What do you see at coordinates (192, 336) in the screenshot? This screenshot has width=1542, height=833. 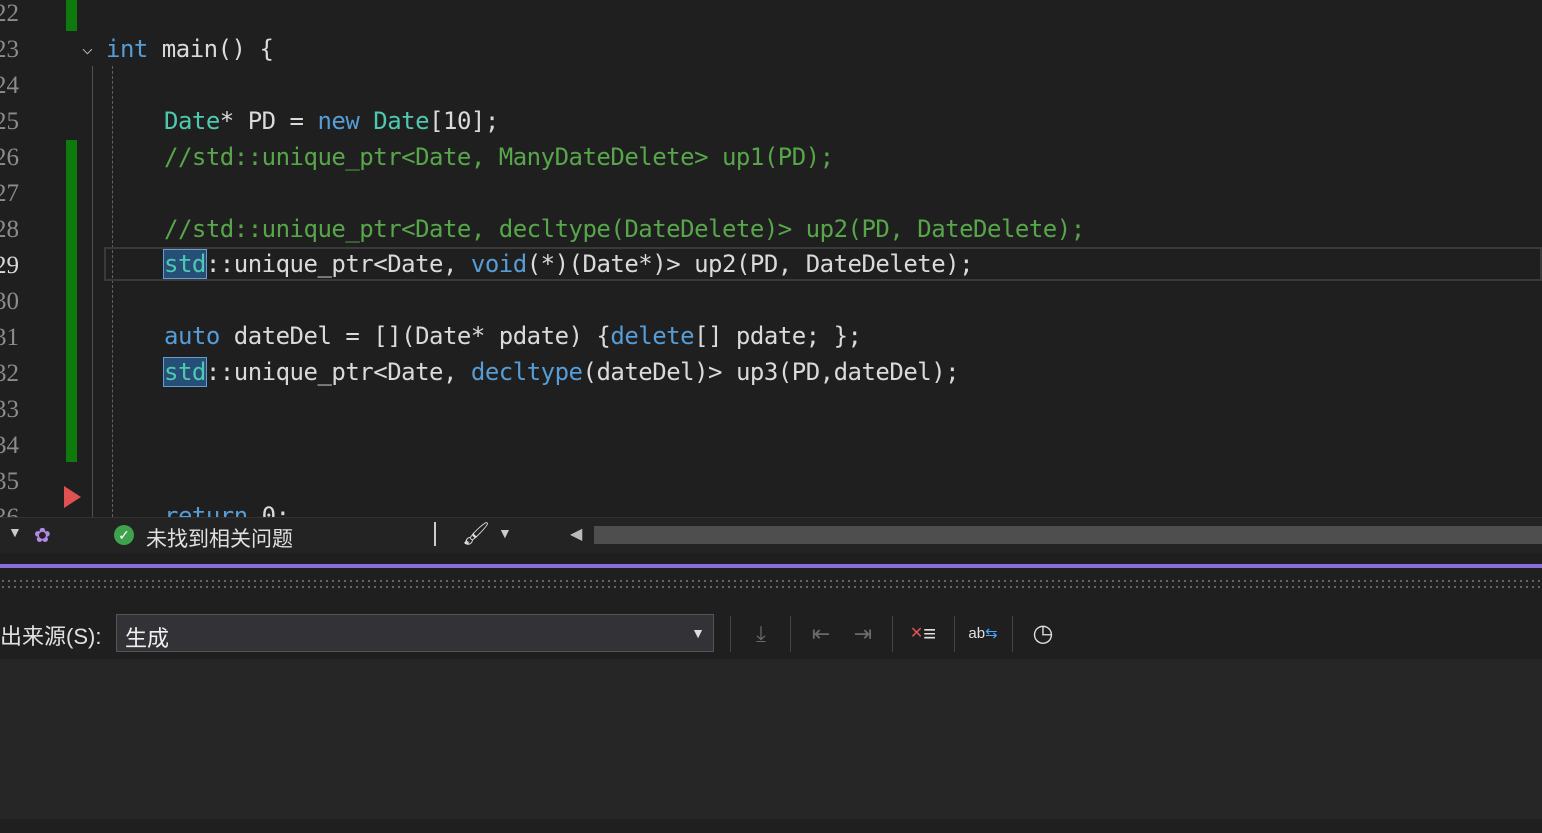 I see `code-token: auto` at bounding box center [192, 336].